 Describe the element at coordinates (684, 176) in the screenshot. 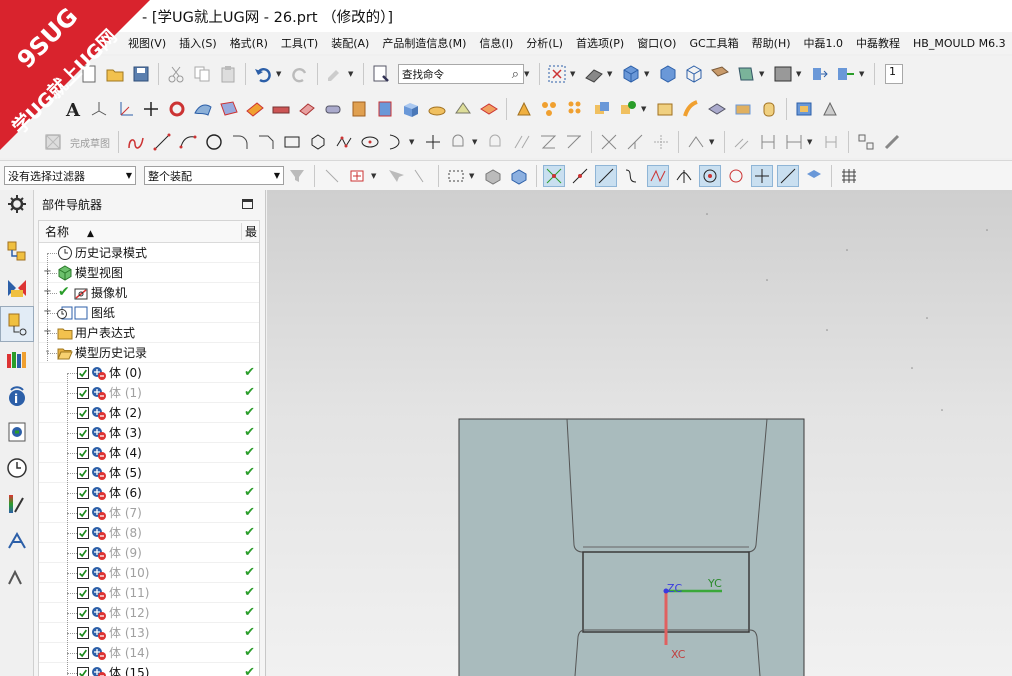

I see `snap-intersection-icon` at that location.